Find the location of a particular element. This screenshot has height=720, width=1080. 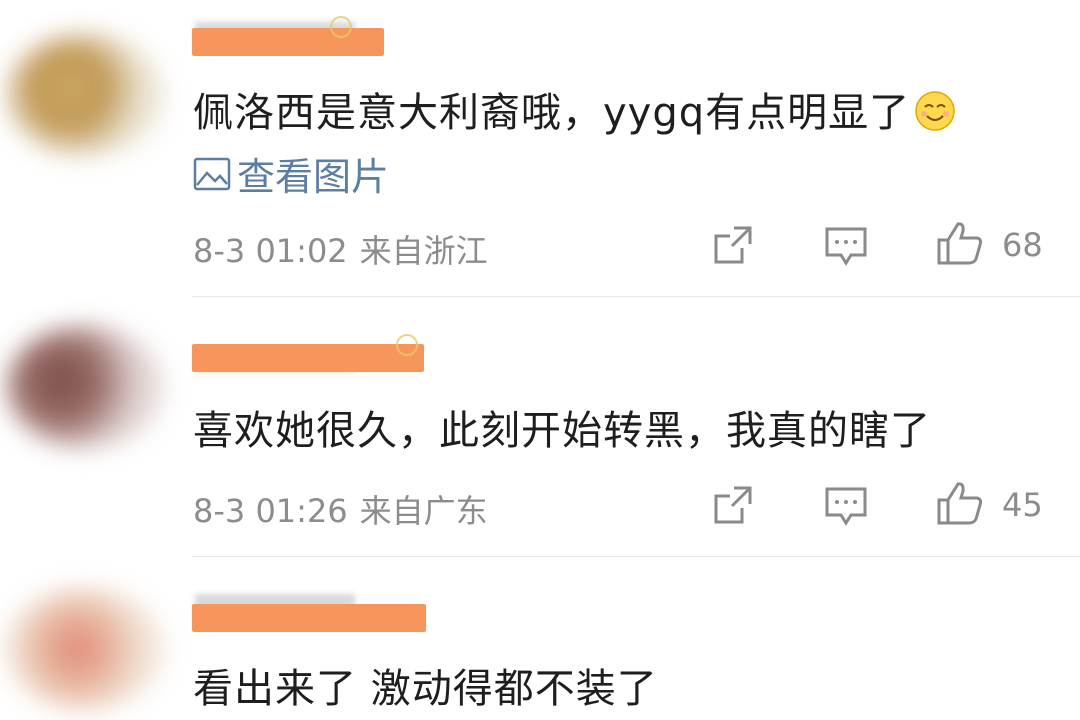

comment-meta: 8-3 01:02 来自浙江 is located at coordinates (340, 249).